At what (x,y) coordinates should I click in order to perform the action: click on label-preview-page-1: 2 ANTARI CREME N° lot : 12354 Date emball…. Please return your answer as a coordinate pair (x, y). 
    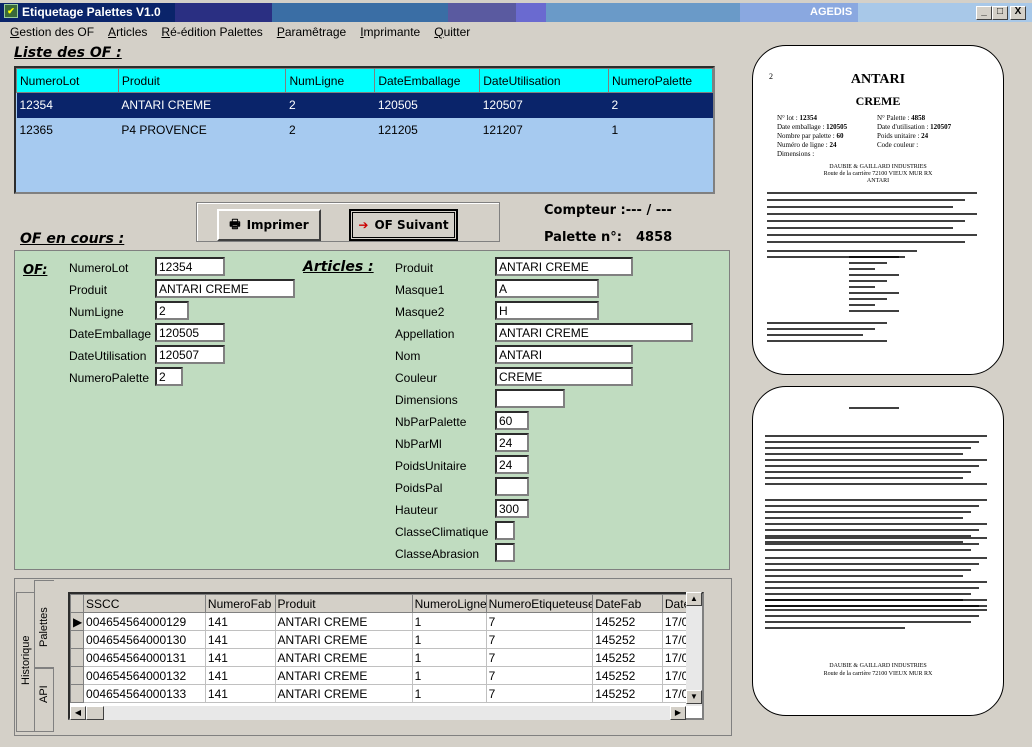
    Looking at the image, I should click on (878, 210).